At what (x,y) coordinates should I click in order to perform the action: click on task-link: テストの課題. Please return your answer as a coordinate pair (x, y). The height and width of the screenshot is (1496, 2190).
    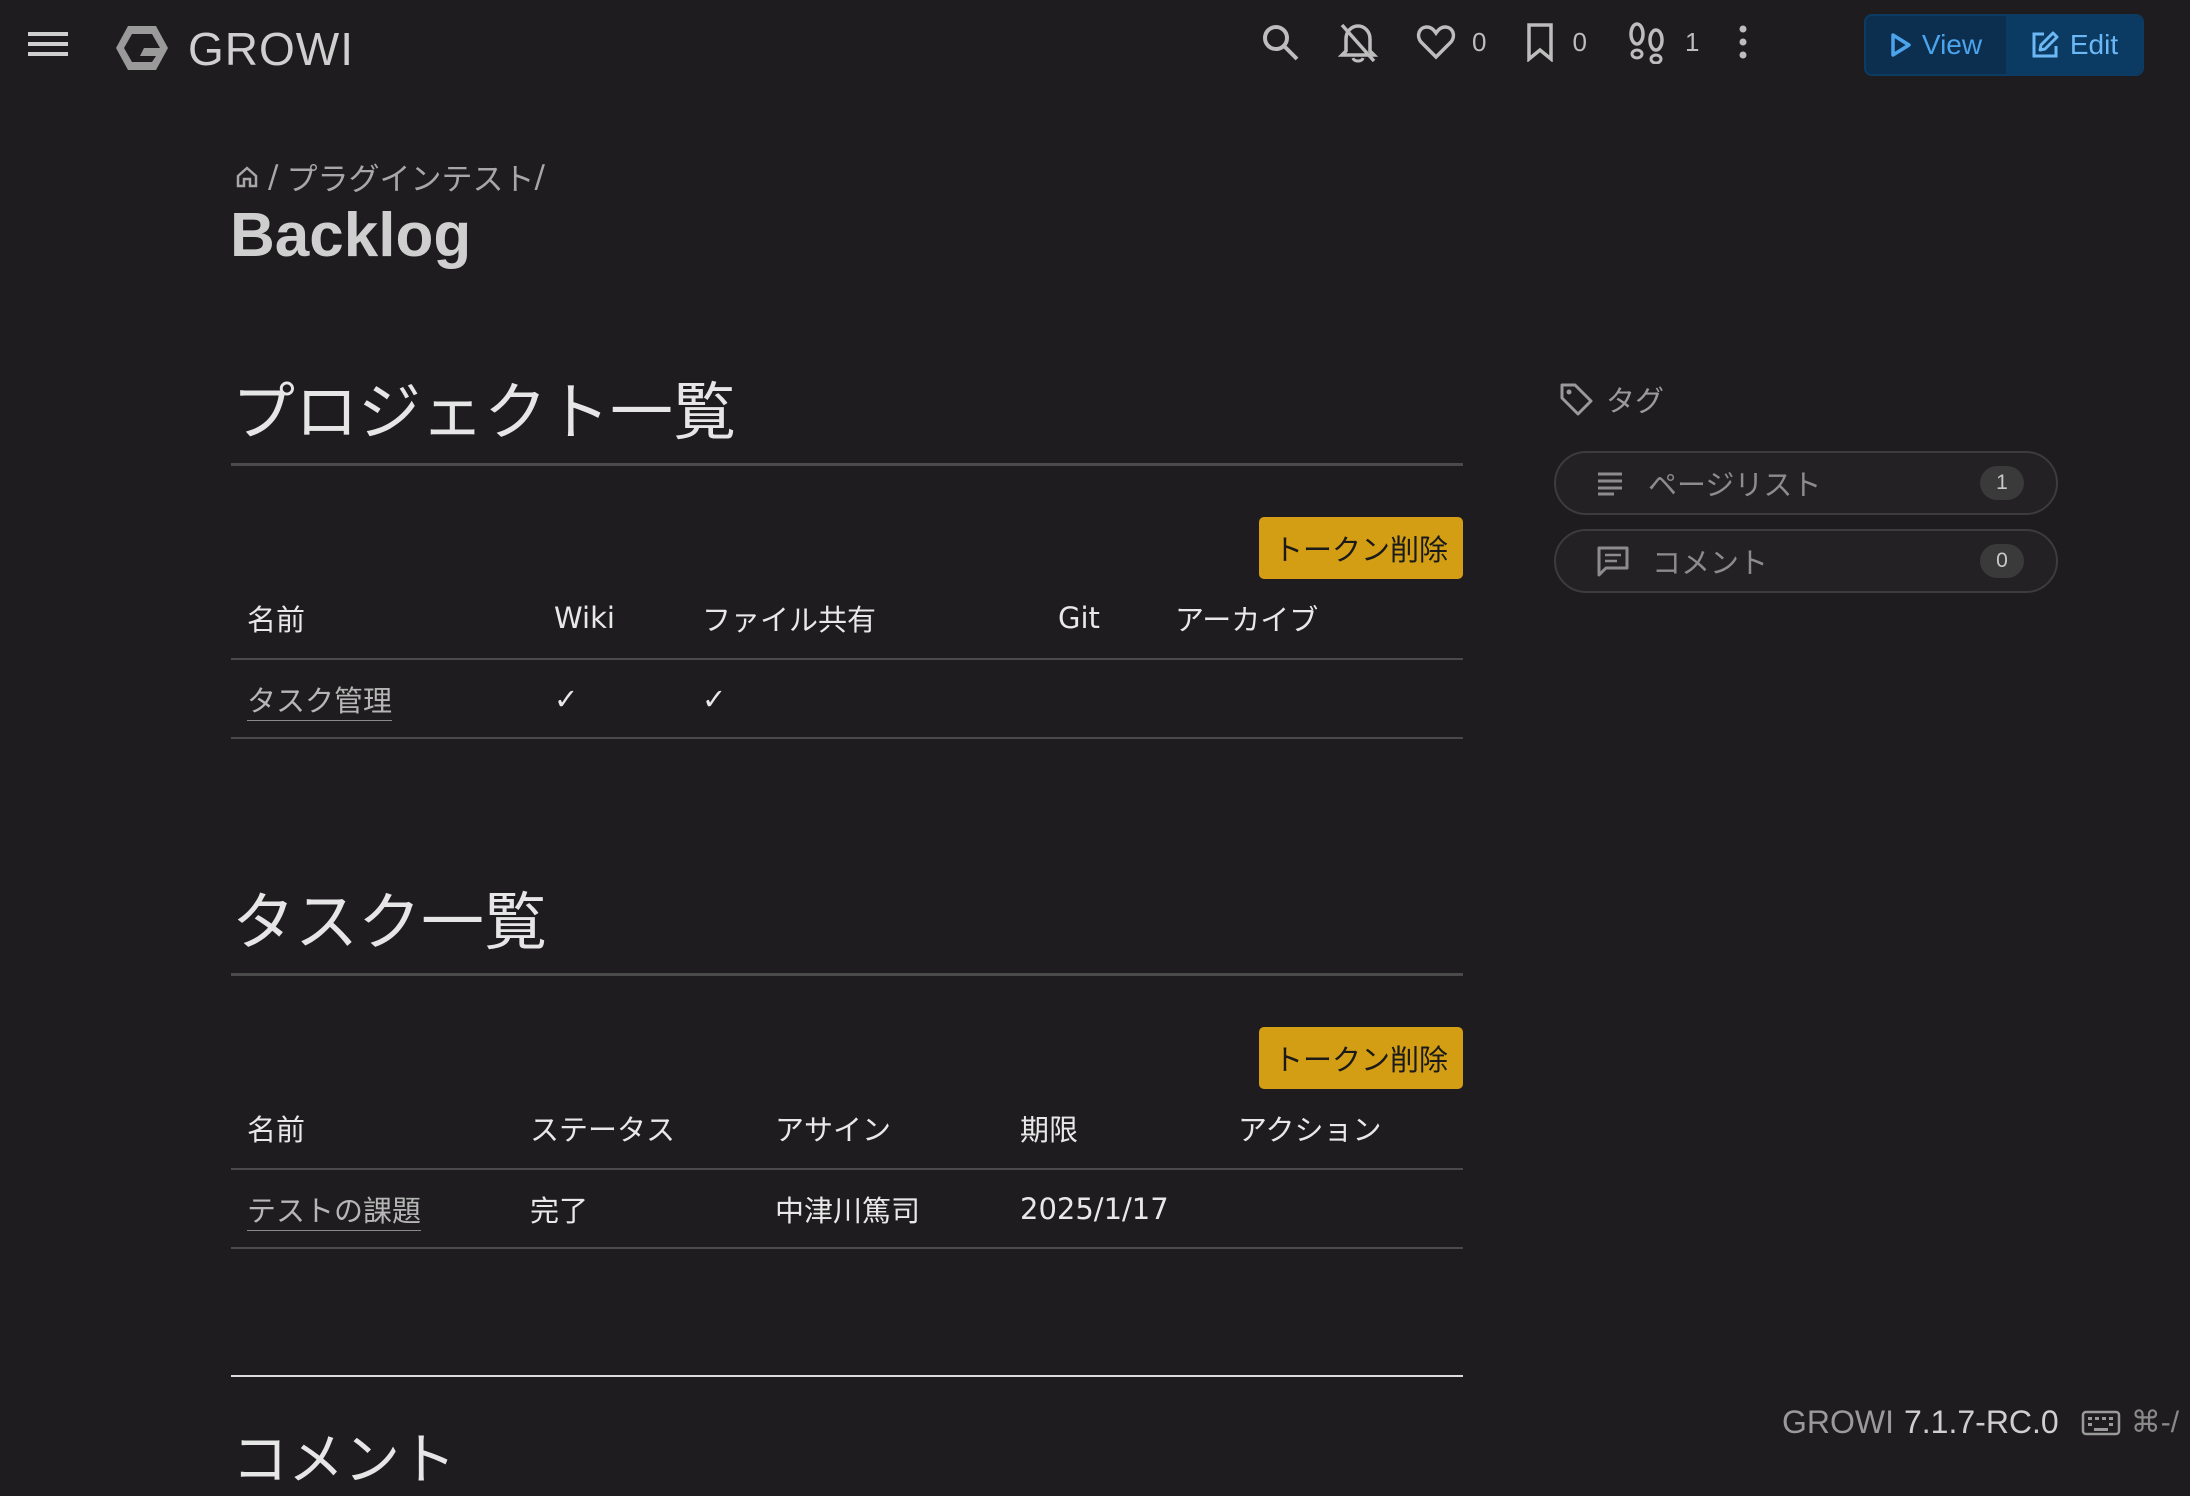
    Looking at the image, I should click on (334, 1212).